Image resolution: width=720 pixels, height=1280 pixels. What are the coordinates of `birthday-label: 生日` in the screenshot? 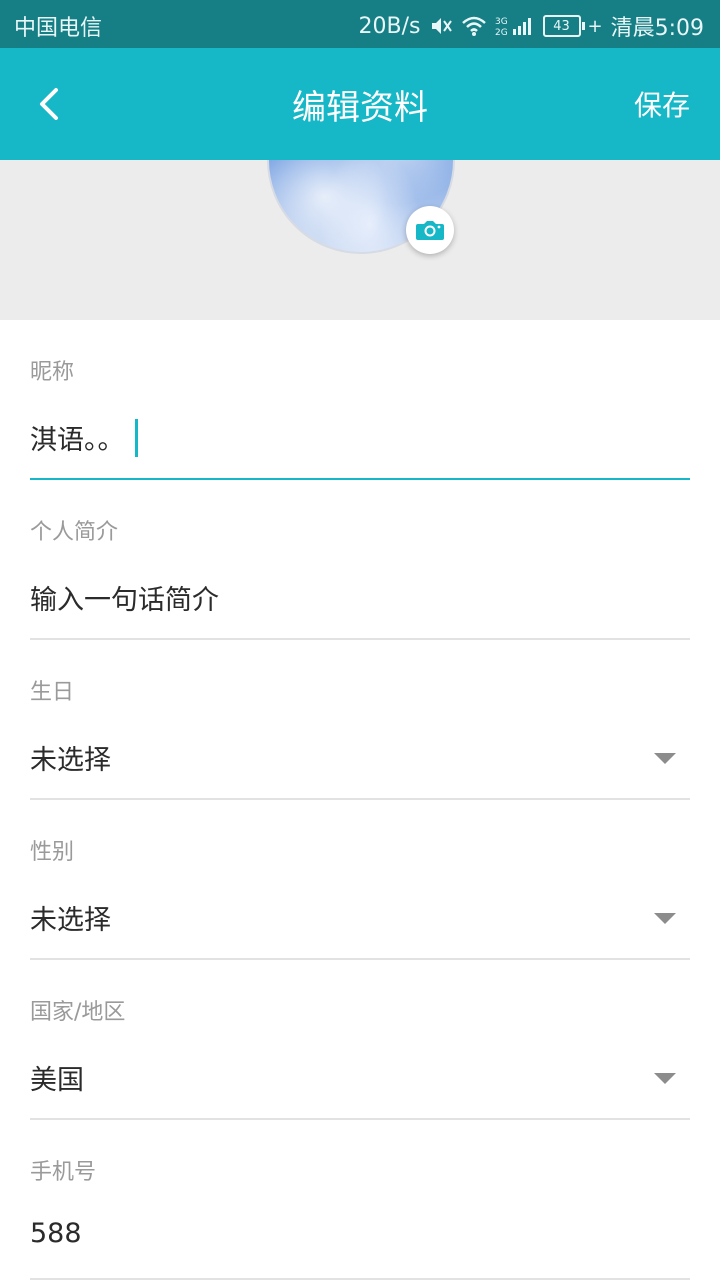 It's located at (52, 692).